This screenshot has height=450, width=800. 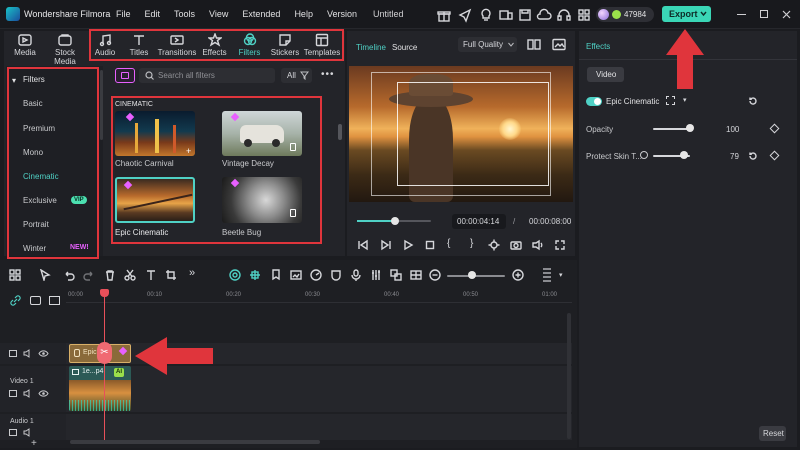 I want to click on undo-icon, so click(x=69, y=275).